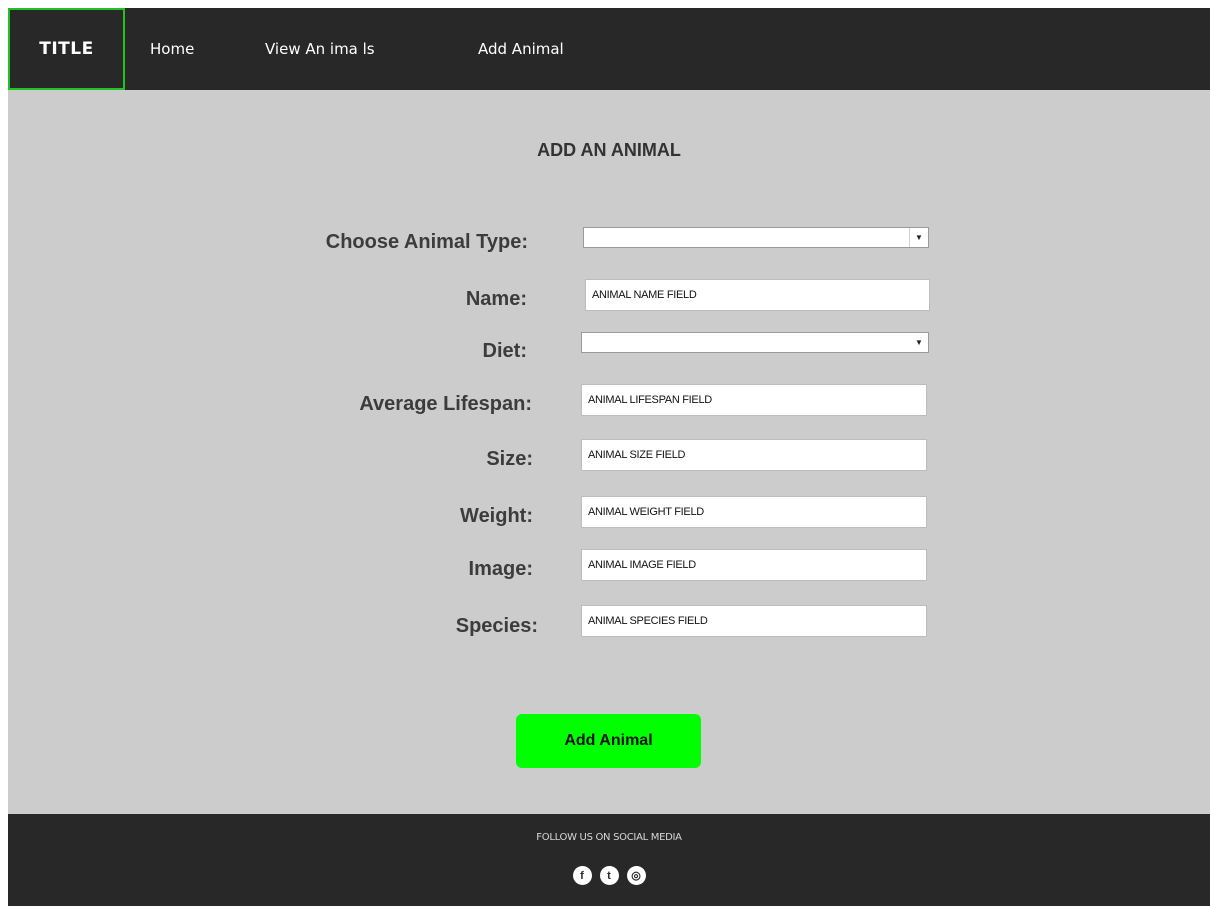 Image resolution: width=1210 pixels, height=906 pixels. Describe the element at coordinates (66, 49) in the screenshot. I see `brand-title: TITLE` at that location.